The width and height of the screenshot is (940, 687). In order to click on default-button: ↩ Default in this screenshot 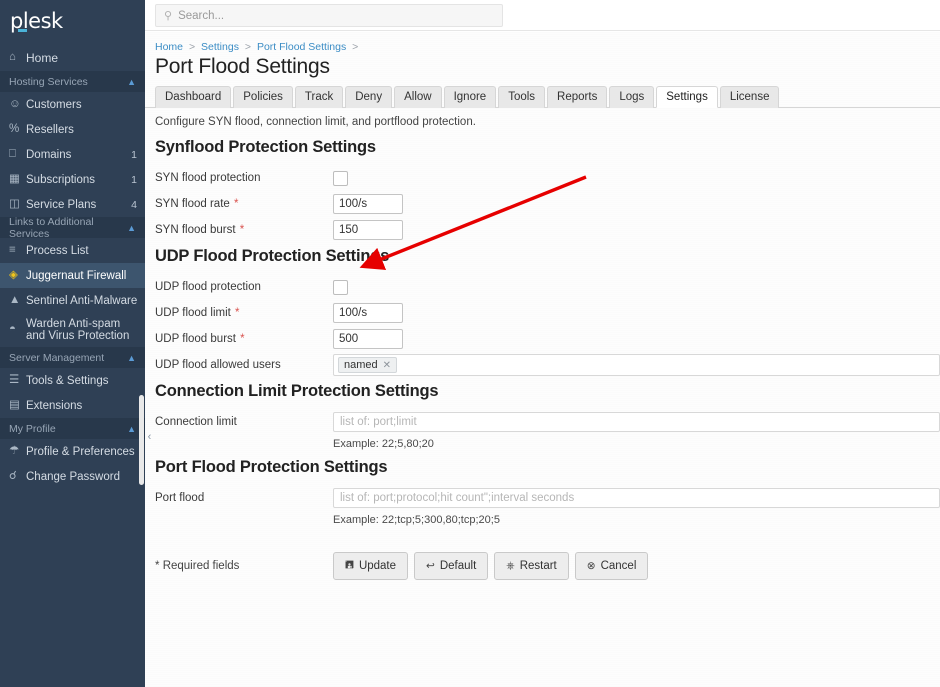, I will do `click(451, 566)`.